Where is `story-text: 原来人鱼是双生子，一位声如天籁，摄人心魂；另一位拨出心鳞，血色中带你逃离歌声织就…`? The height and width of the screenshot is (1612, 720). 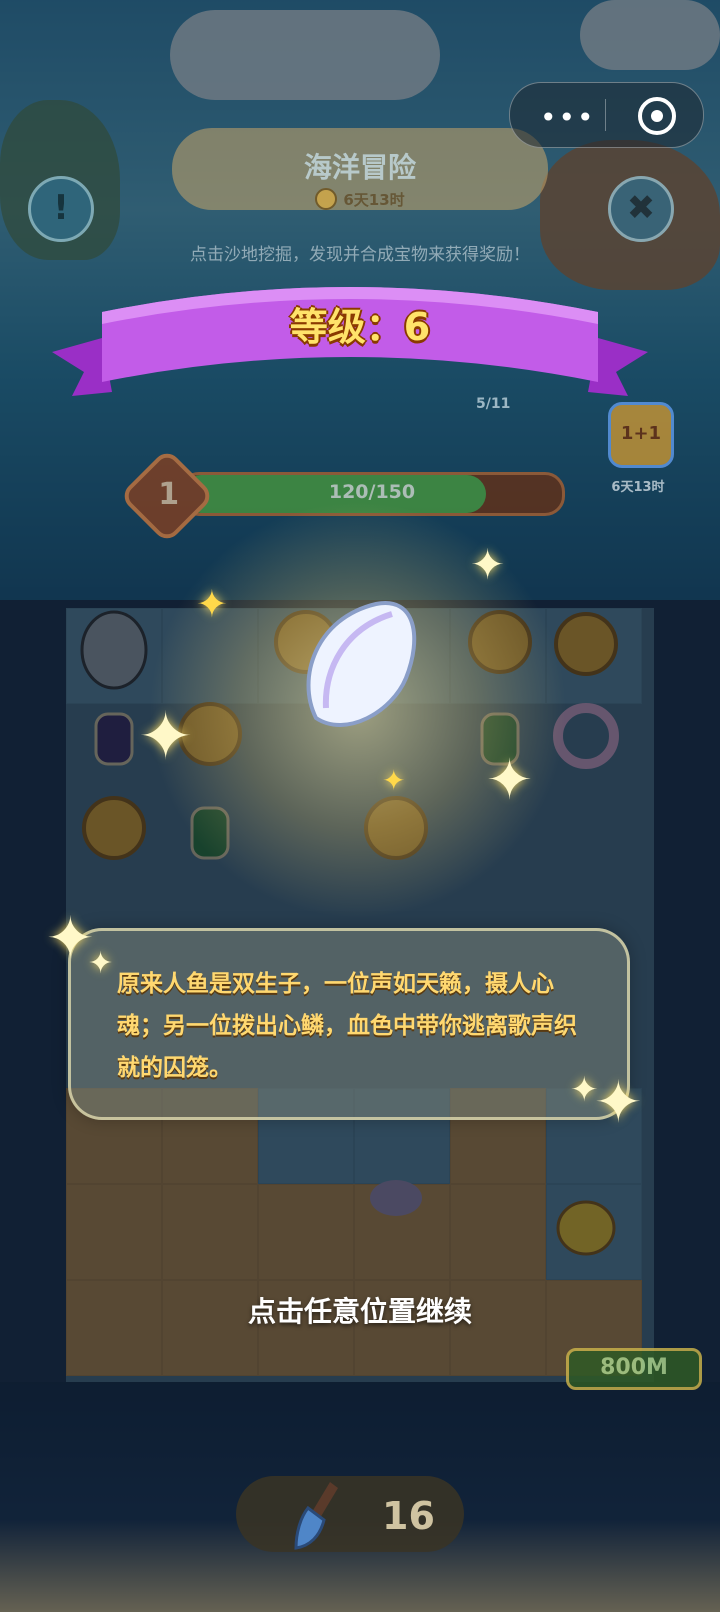 story-text: 原来人鱼是双生子，一位声如天籁，摄人心魂；另一位拨出心鳞，血色中带你逃离歌声织就… is located at coordinates (347, 1026).